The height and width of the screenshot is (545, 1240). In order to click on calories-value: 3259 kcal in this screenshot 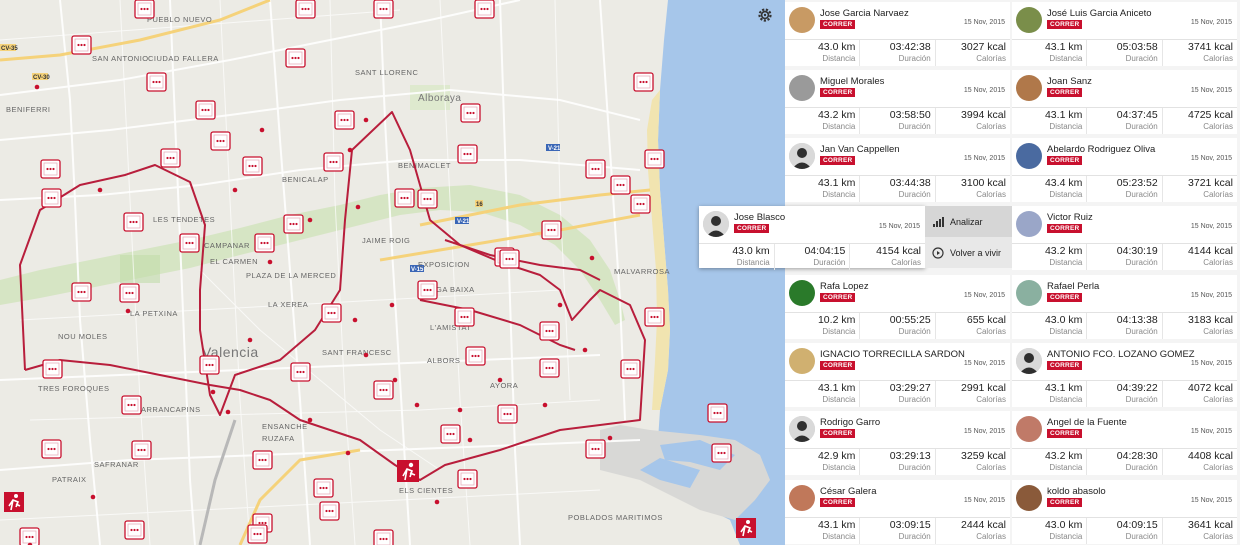, I will do `click(983, 456)`.